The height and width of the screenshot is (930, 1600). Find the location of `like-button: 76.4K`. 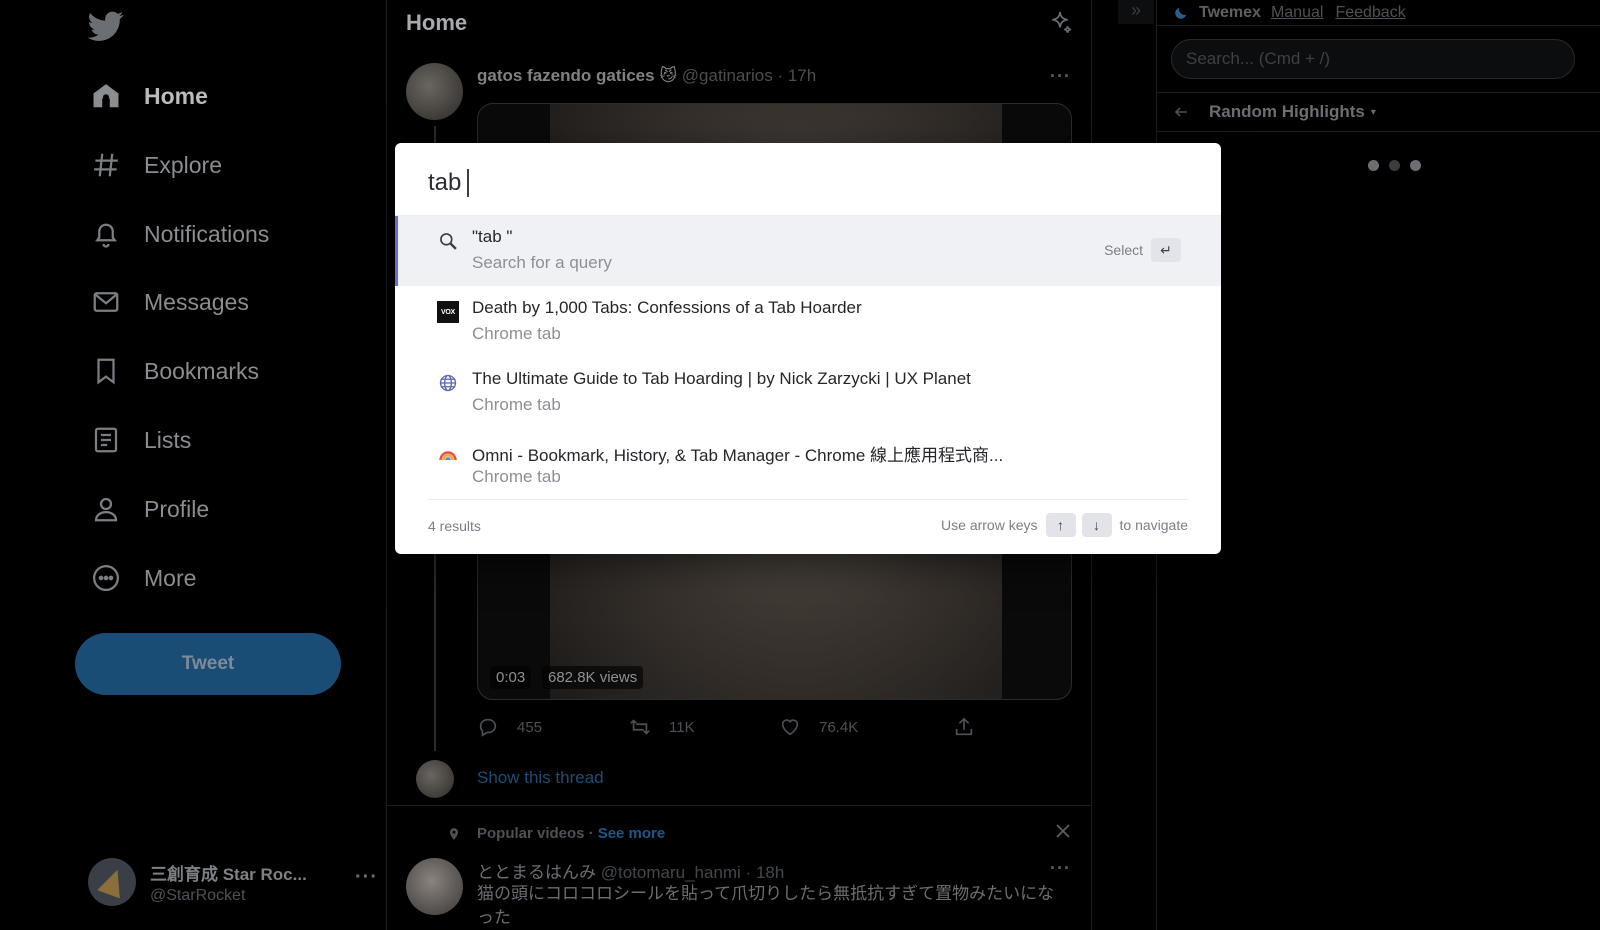

like-button: 76.4K is located at coordinates (818, 727).